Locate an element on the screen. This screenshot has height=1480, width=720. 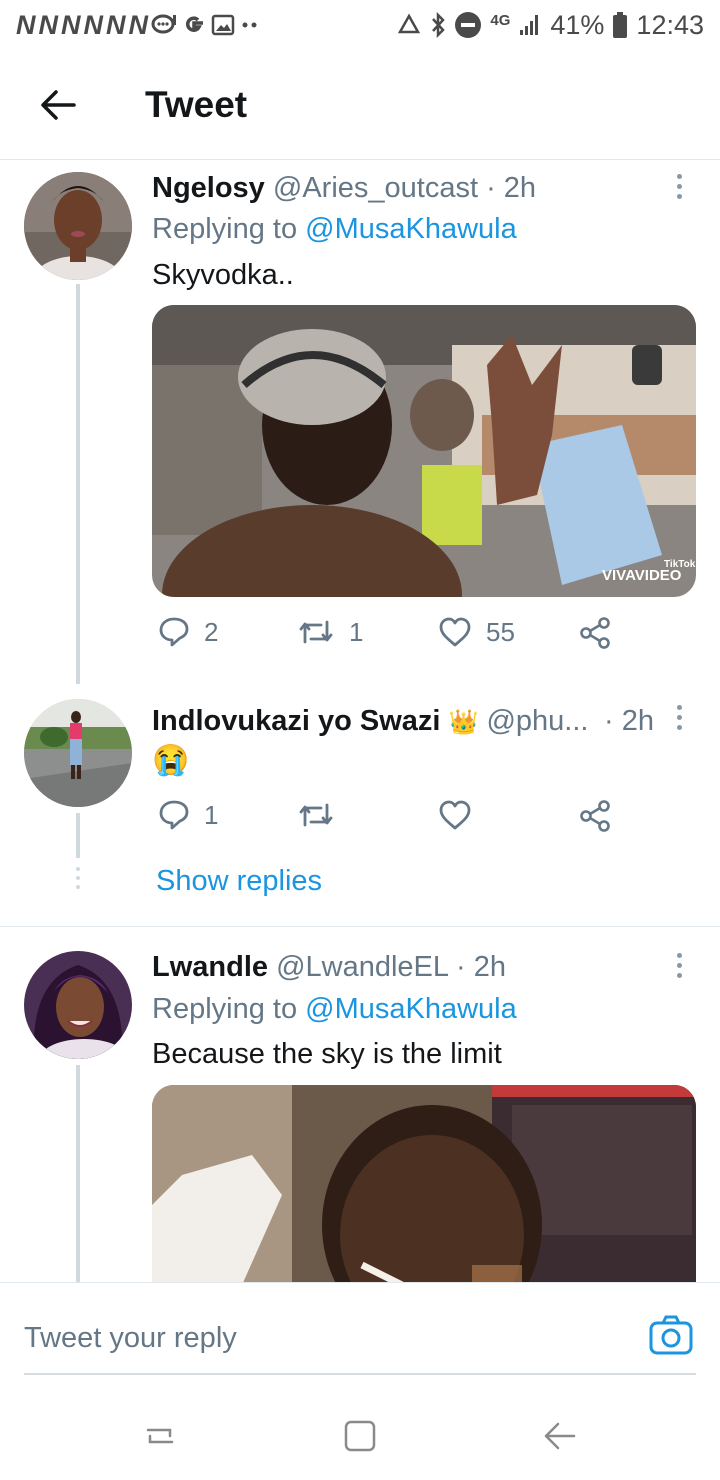
google-icon is located at coordinates (194, 25).